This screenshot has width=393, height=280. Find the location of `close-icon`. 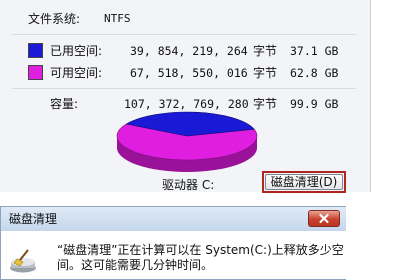

close-icon is located at coordinates (324, 218).